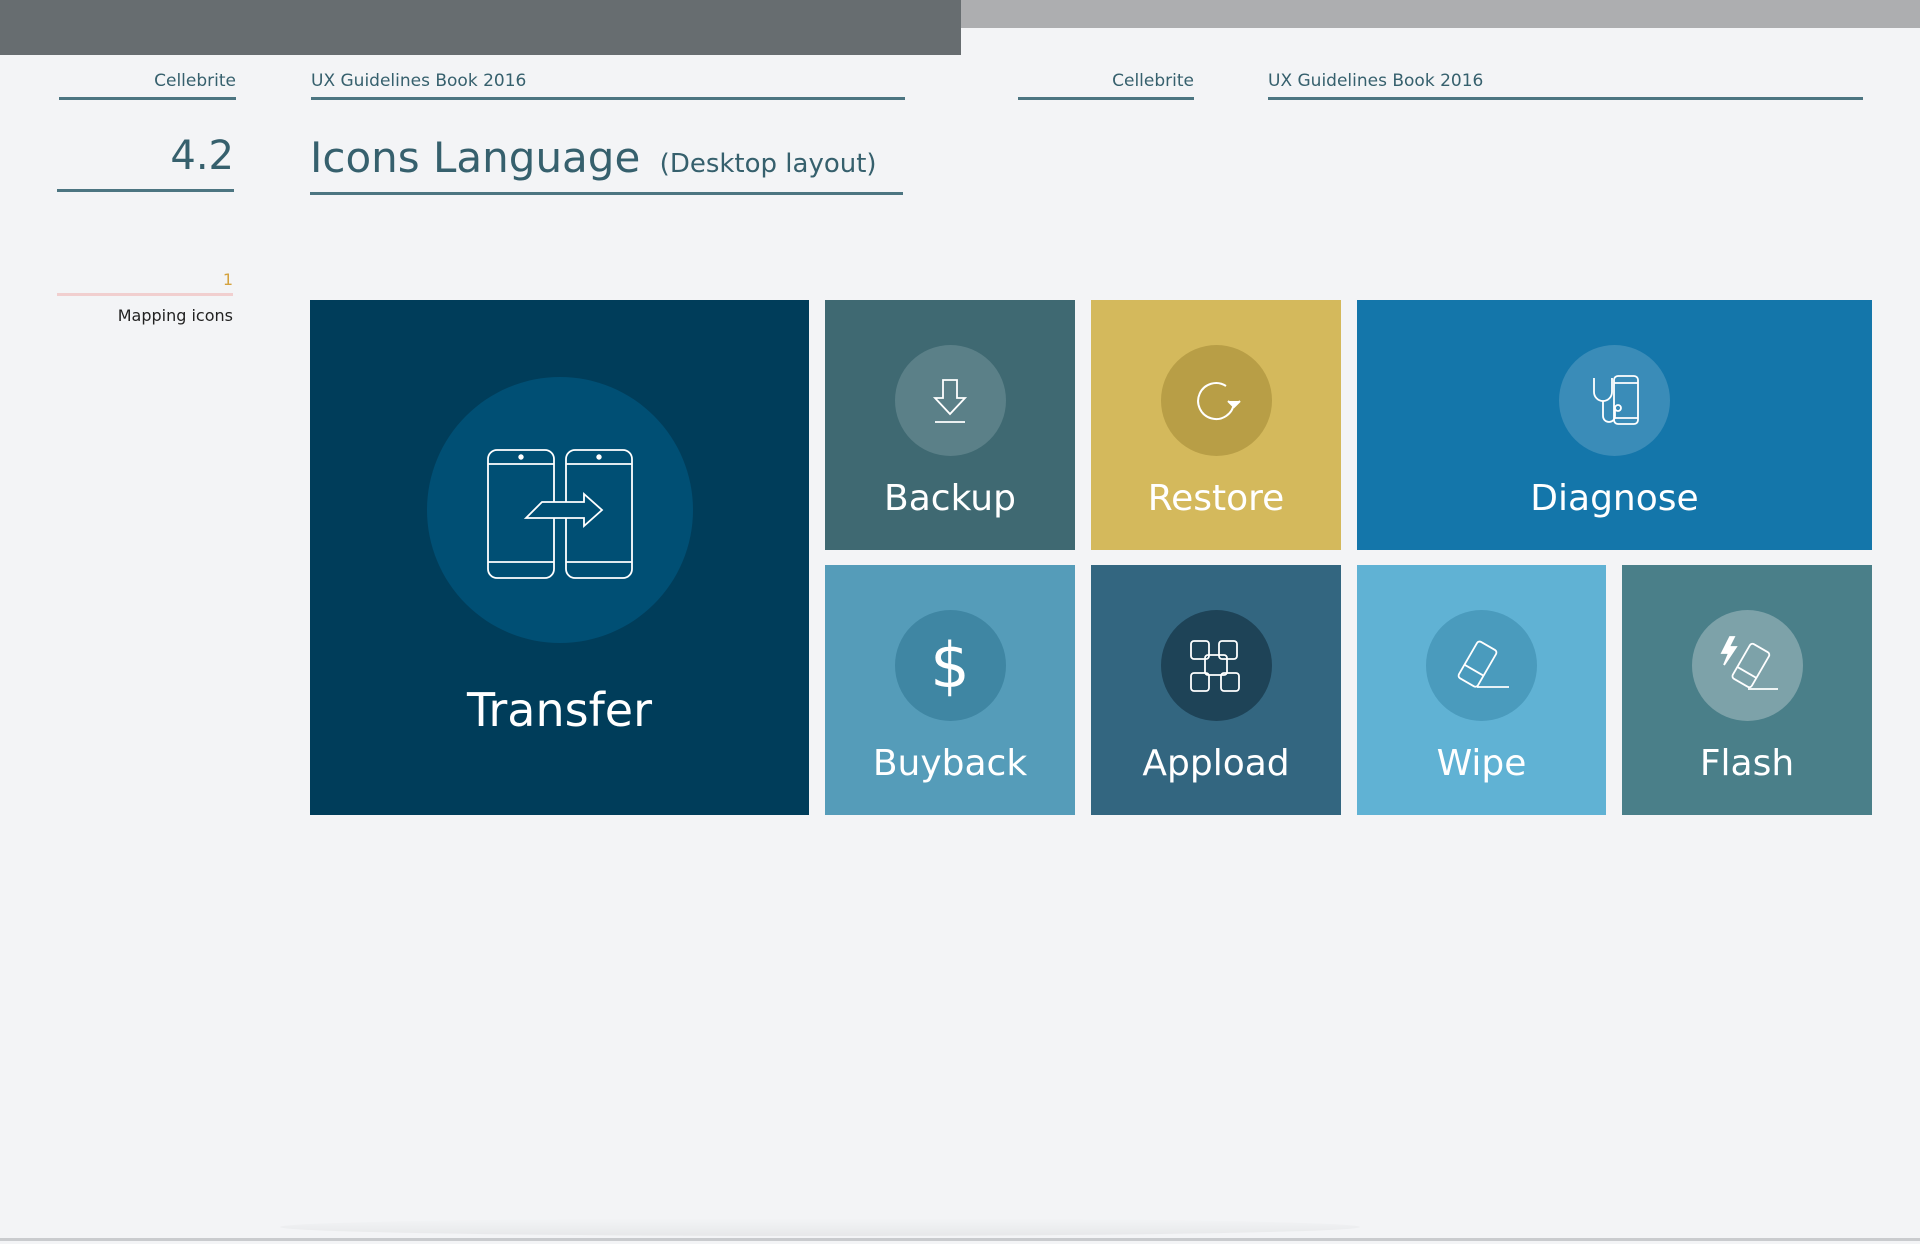 The width and height of the screenshot is (1920, 1244). Describe the element at coordinates (1614, 498) in the screenshot. I see `tile-label: Diagnose` at that location.